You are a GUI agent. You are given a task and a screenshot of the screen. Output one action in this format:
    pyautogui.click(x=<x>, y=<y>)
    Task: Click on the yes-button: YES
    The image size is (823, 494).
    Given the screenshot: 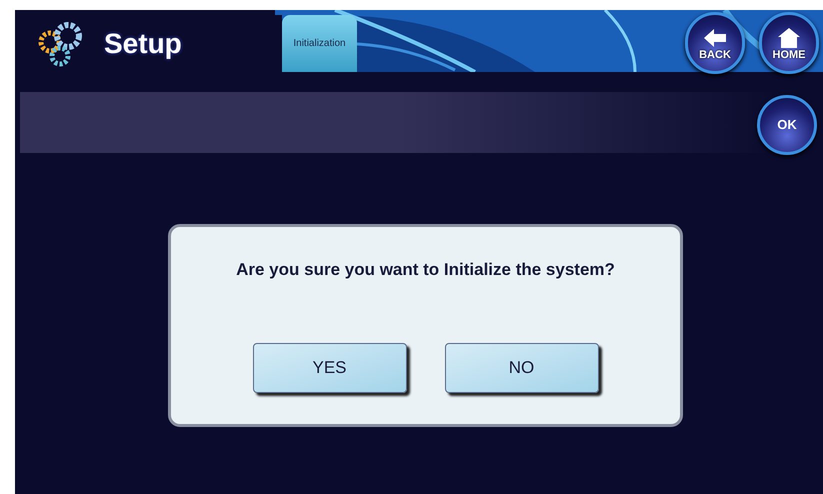 What is the action you would take?
    pyautogui.click(x=329, y=367)
    